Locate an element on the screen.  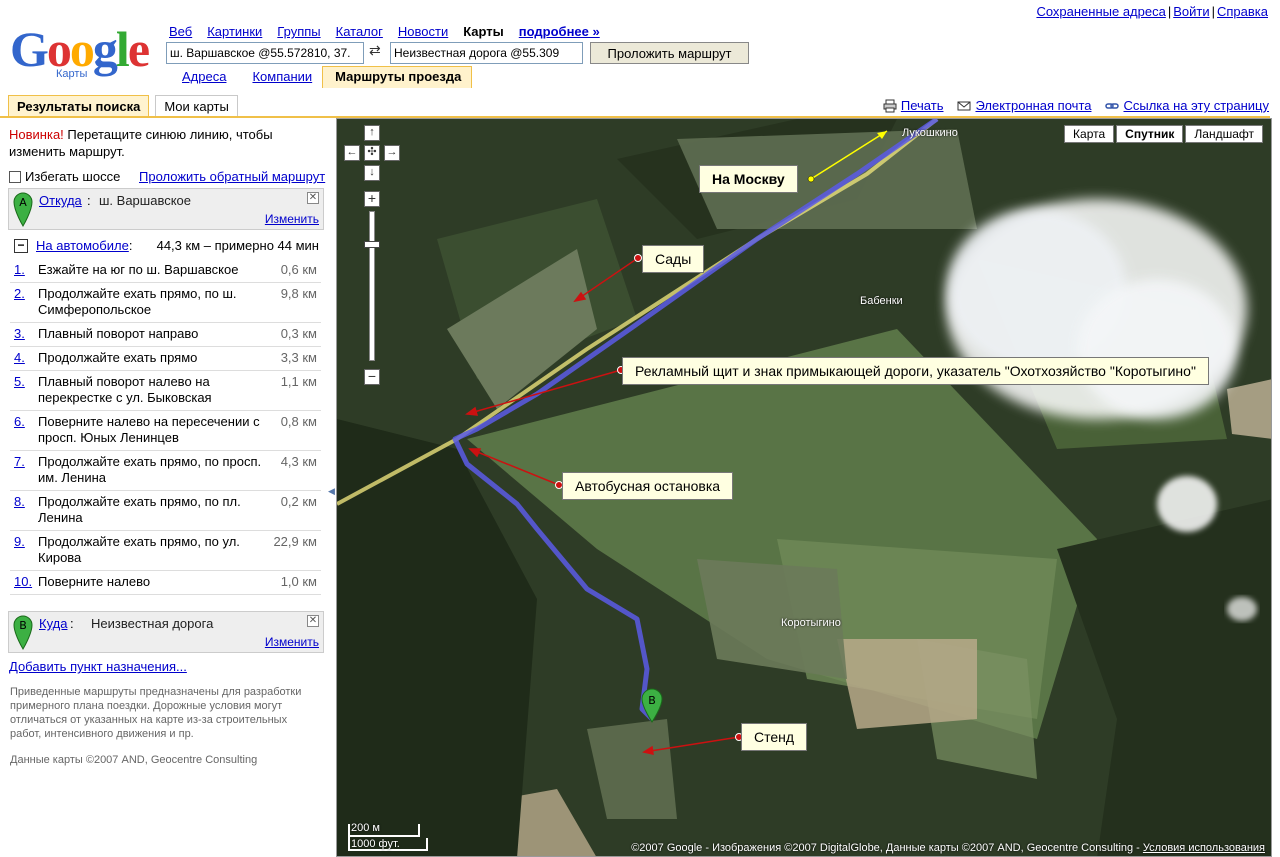
permalink-action: Ссылка на эту страницу is located at coordinates (1187, 105).